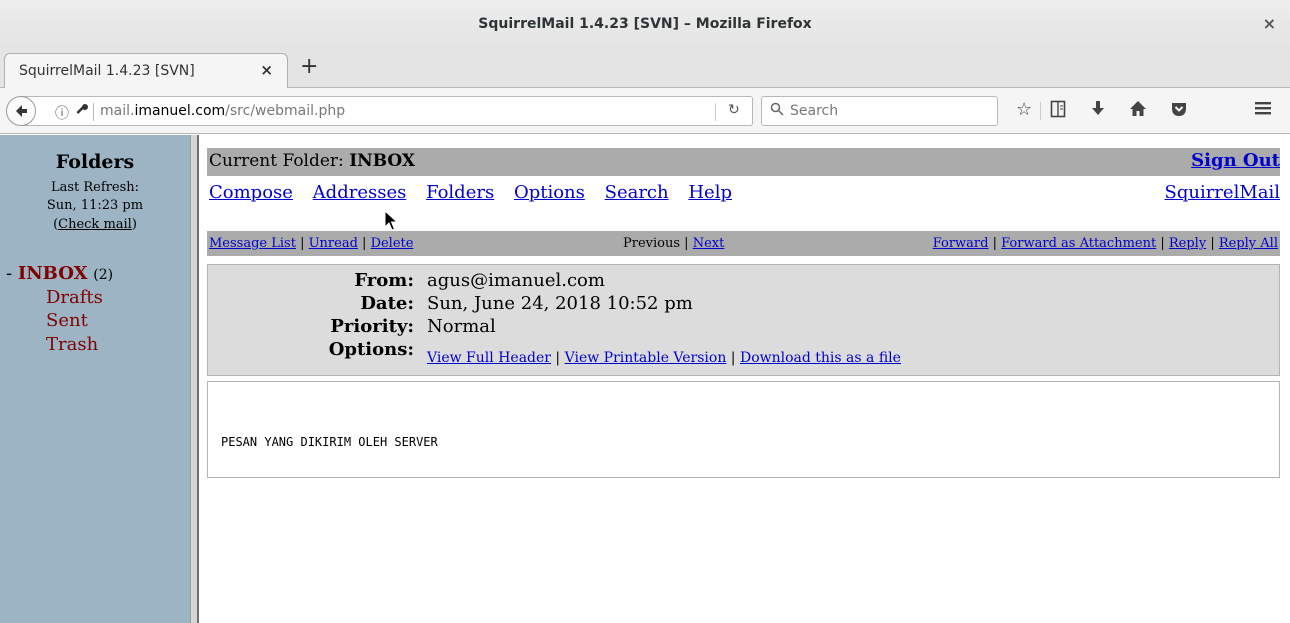 The height and width of the screenshot is (623, 1290). I want to click on current-folder-label: Current Folder: INBOX, so click(312, 161).